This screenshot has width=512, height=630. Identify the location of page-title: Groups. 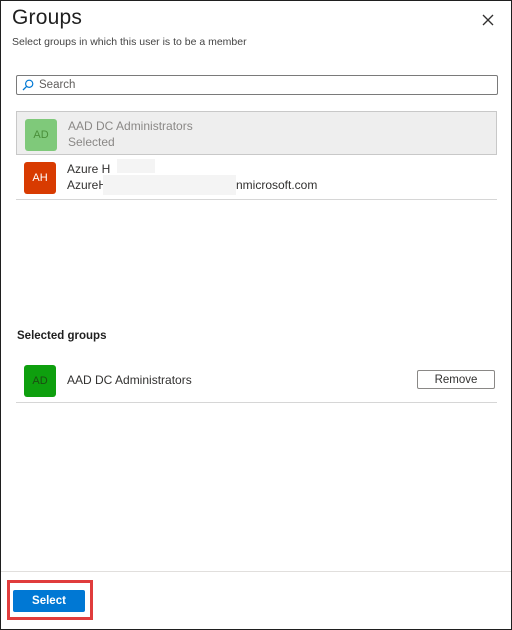
(47, 17).